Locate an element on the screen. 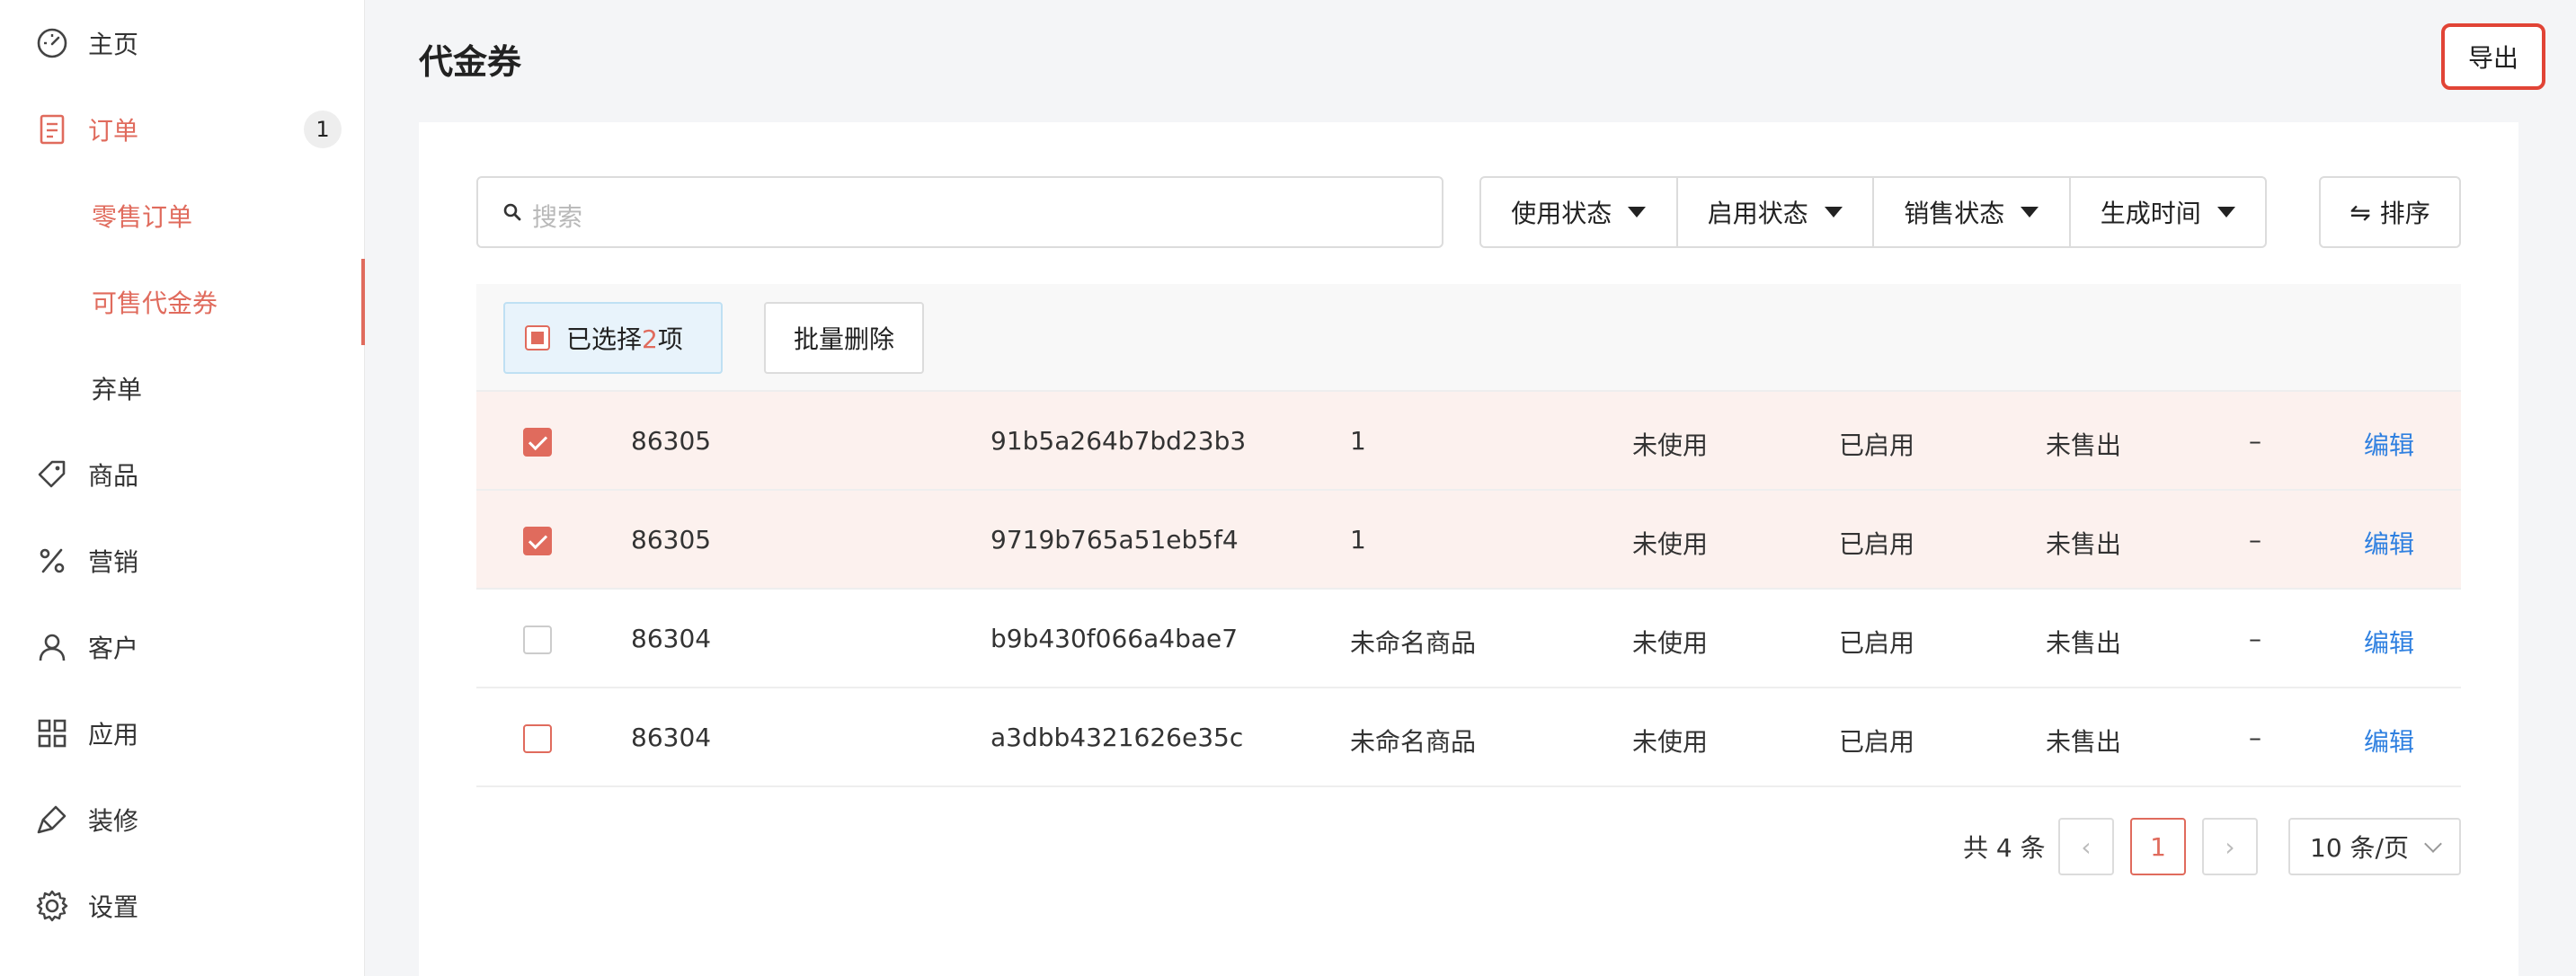  filter-label: 使用状态 is located at coordinates (1561, 213).